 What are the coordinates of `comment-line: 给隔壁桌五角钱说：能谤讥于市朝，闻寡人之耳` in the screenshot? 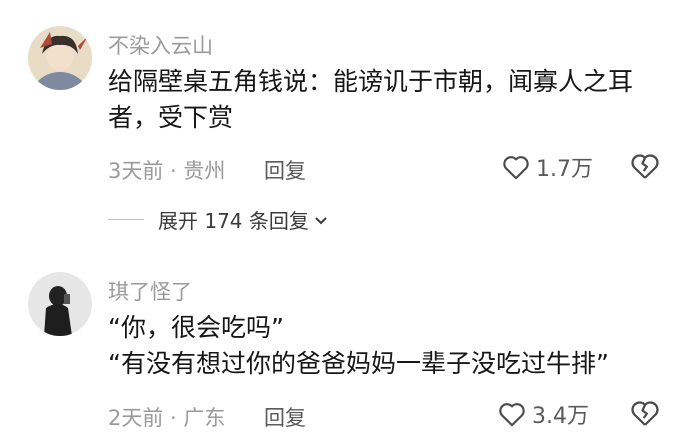 It's located at (371, 81).